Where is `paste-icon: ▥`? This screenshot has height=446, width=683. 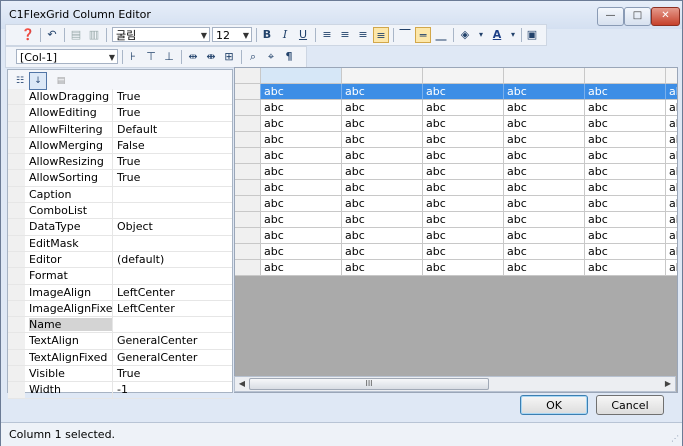
paste-icon: ▥ is located at coordinates (94, 35).